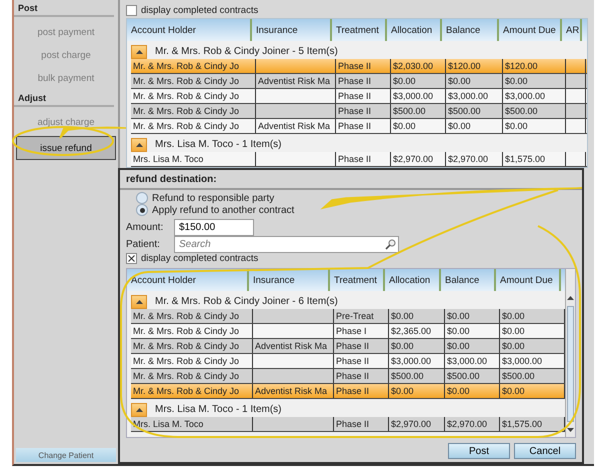  What do you see at coordinates (534, 66) in the screenshot?
I see `table-cell: $120.00` at bounding box center [534, 66].